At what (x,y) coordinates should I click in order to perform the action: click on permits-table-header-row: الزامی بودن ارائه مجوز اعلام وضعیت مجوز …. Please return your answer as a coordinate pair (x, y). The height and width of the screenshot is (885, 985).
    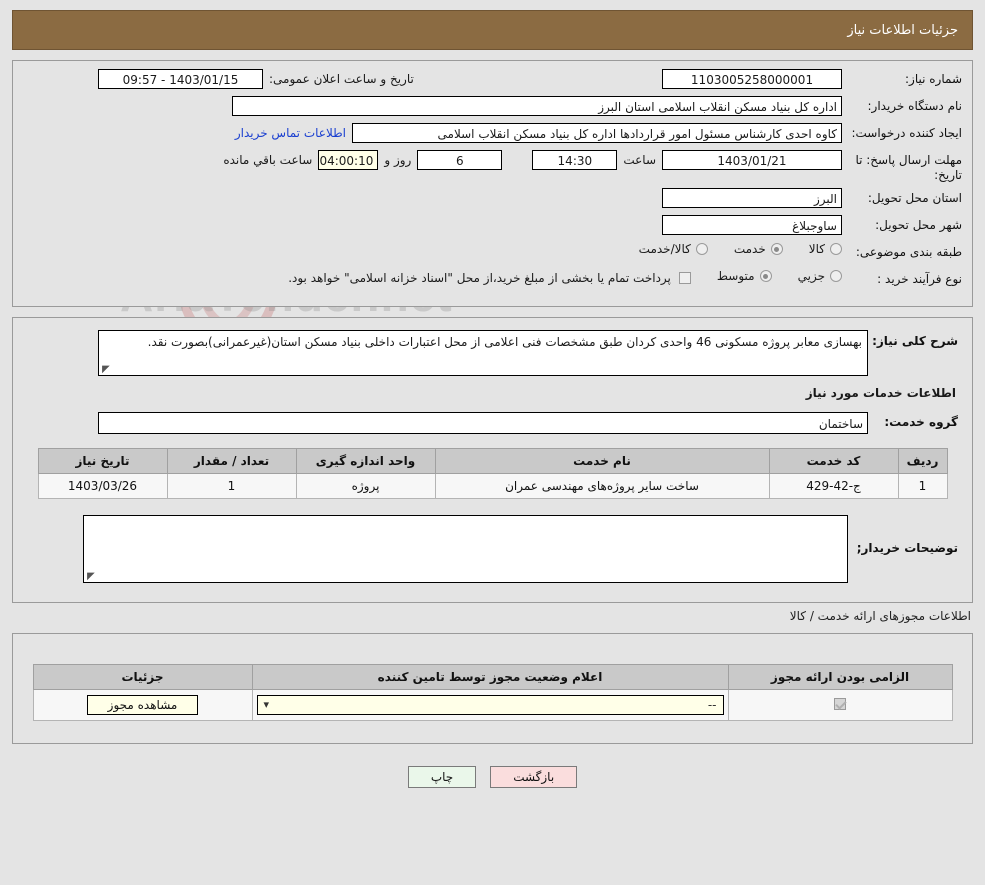
    Looking at the image, I should click on (492, 677).